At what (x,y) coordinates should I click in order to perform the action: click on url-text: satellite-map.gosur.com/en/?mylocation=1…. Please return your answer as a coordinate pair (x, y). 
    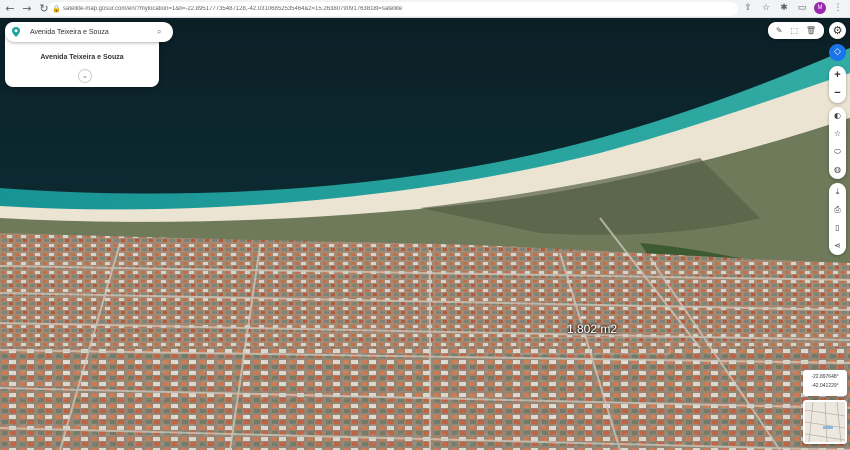
    Looking at the image, I should click on (233, 9).